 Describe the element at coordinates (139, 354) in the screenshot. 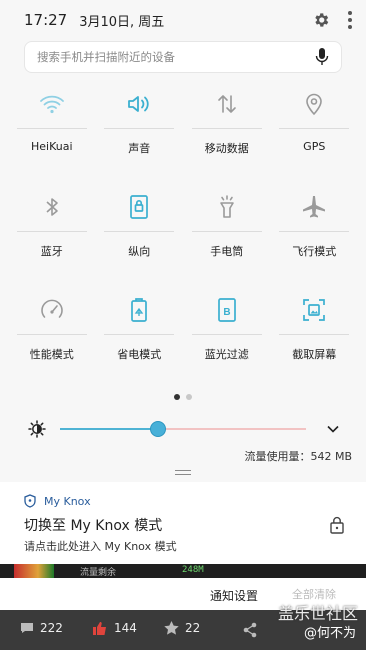

I see `tile-label: 省电模式` at that location.